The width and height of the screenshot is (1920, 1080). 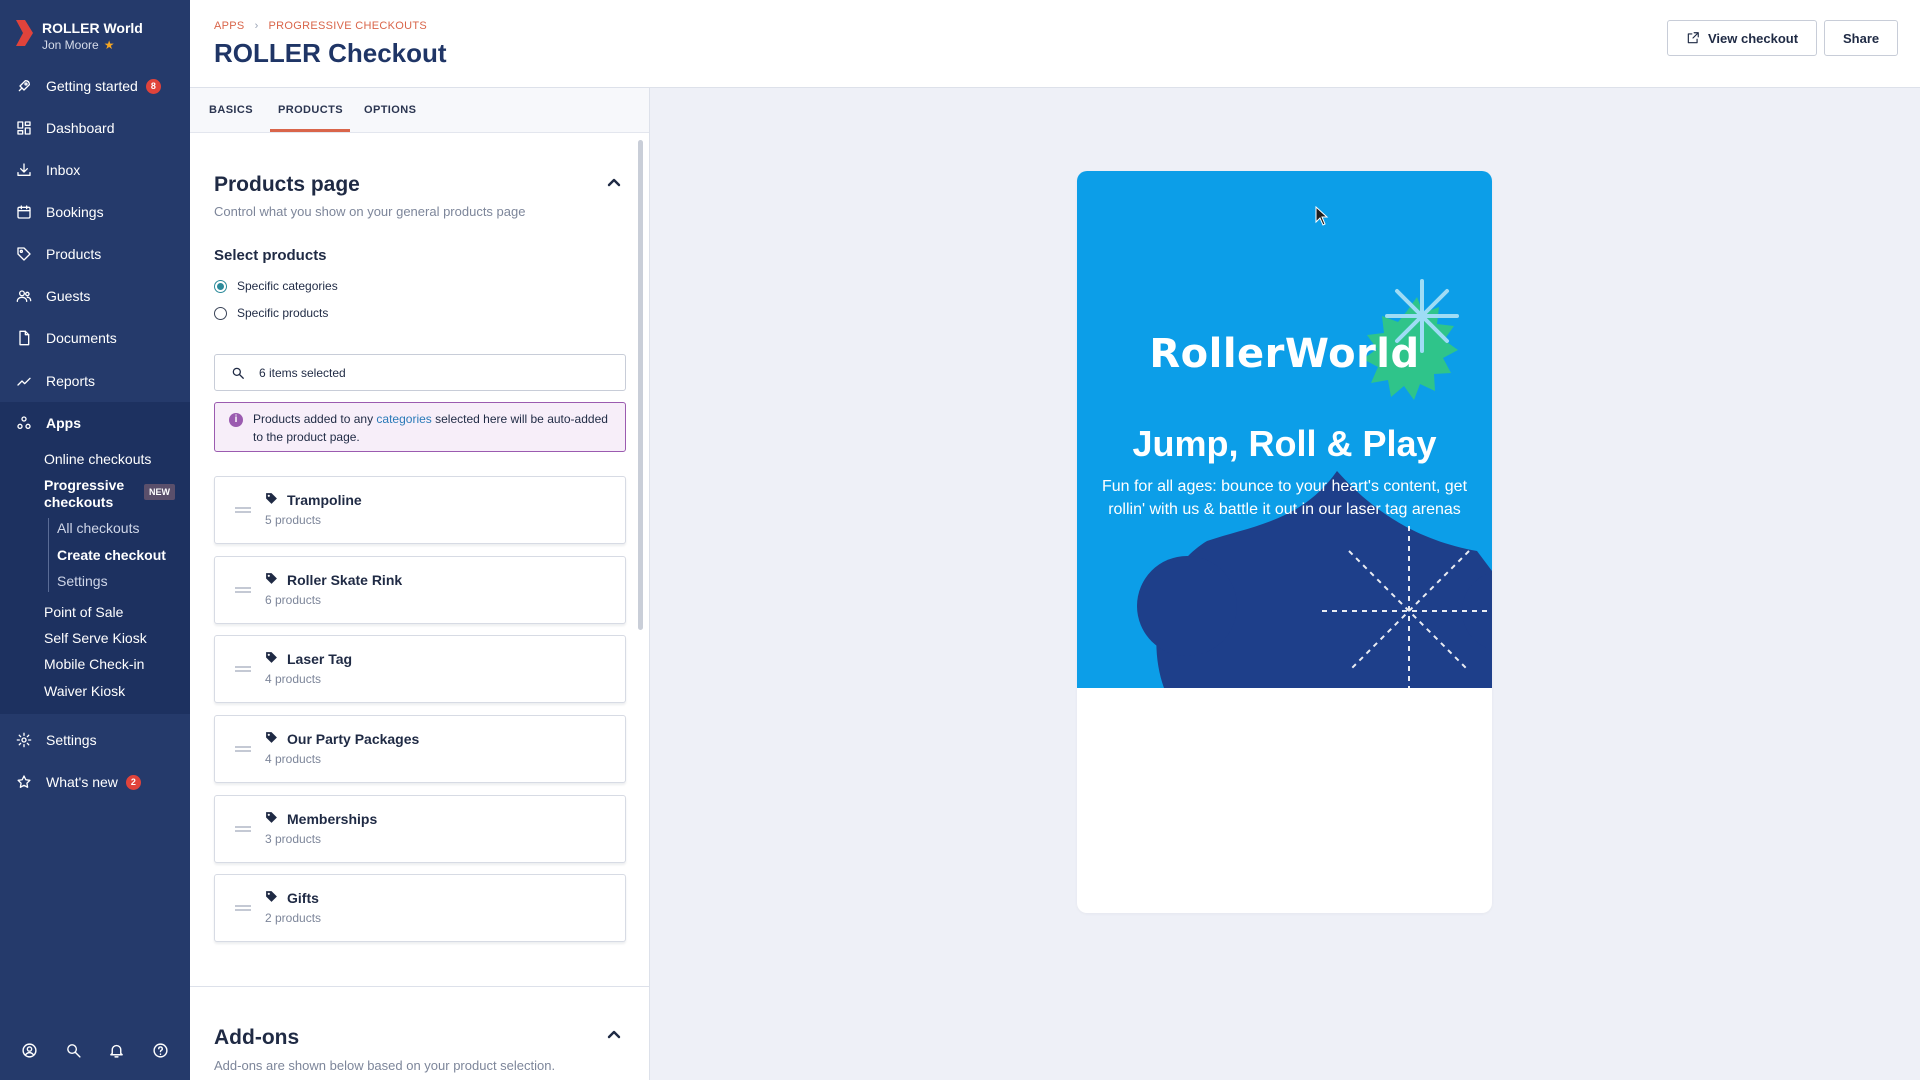 I want to click on sidebar-item-guests: Guests, so click(x=95, y=296).